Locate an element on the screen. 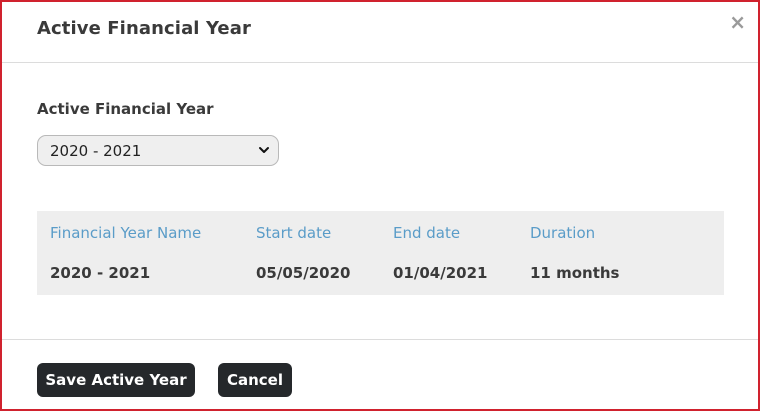  dialog-title: Active Financial Year is located at coordinates (144, 28).